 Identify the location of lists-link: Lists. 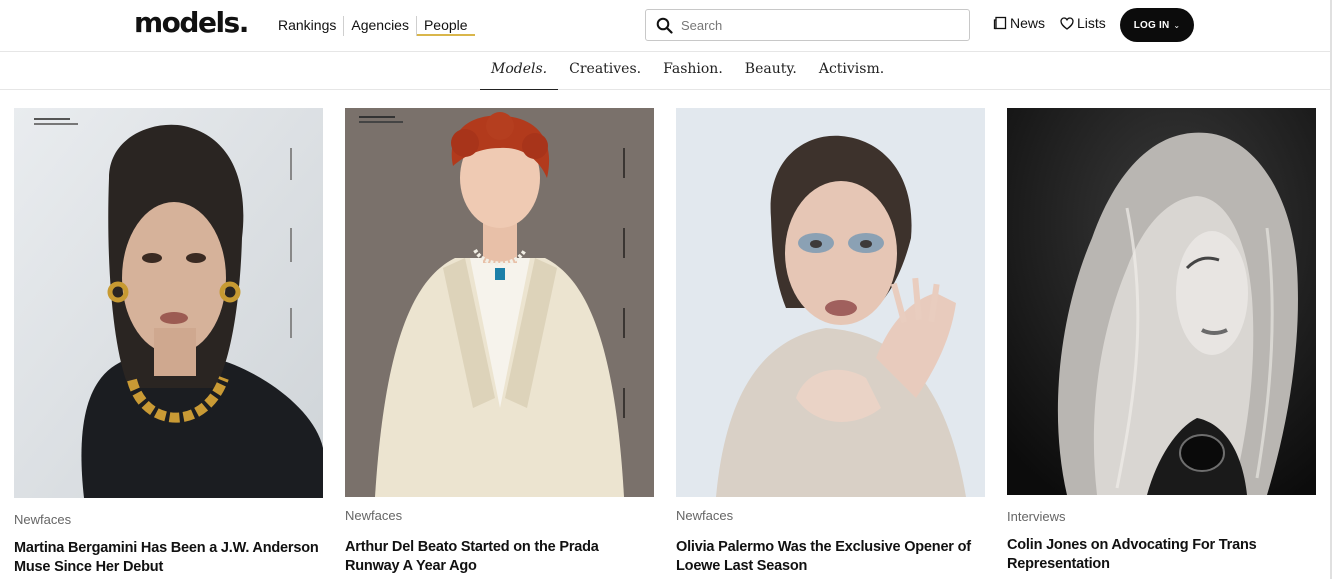
(1083, 23).